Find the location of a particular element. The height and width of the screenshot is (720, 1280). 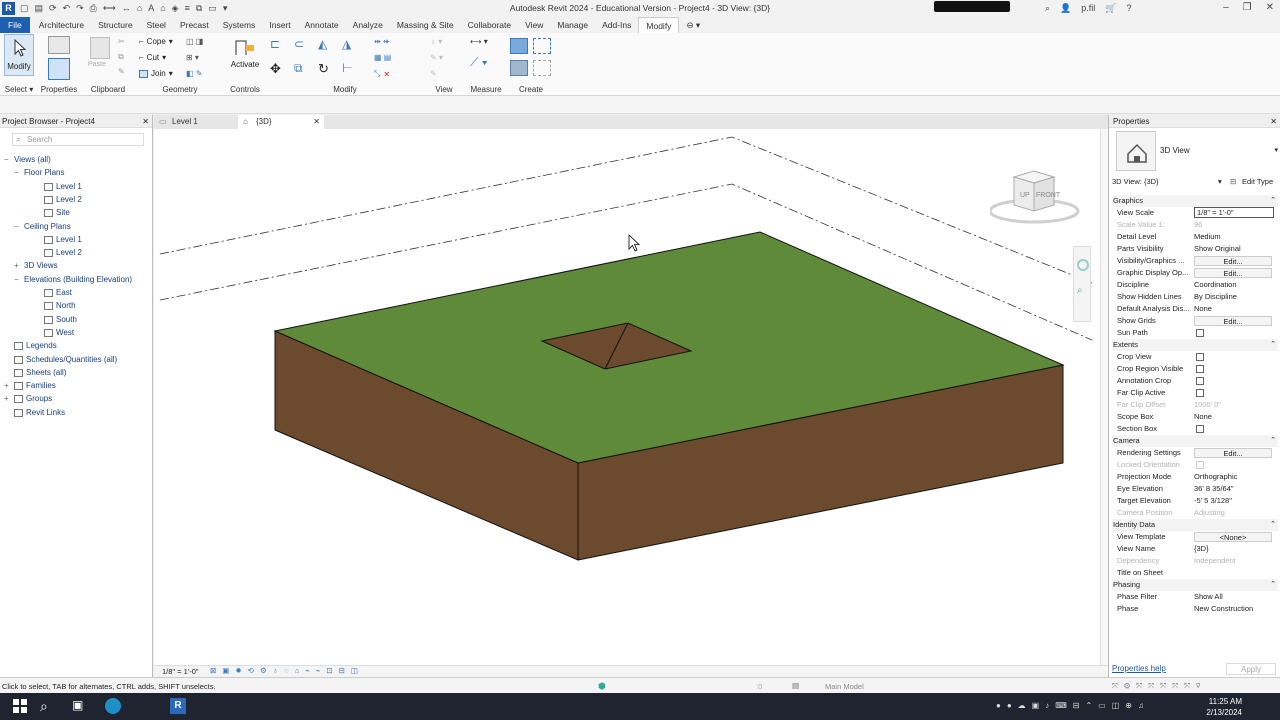

tab-architecture: Architecture is located at coordinates (61, 25).